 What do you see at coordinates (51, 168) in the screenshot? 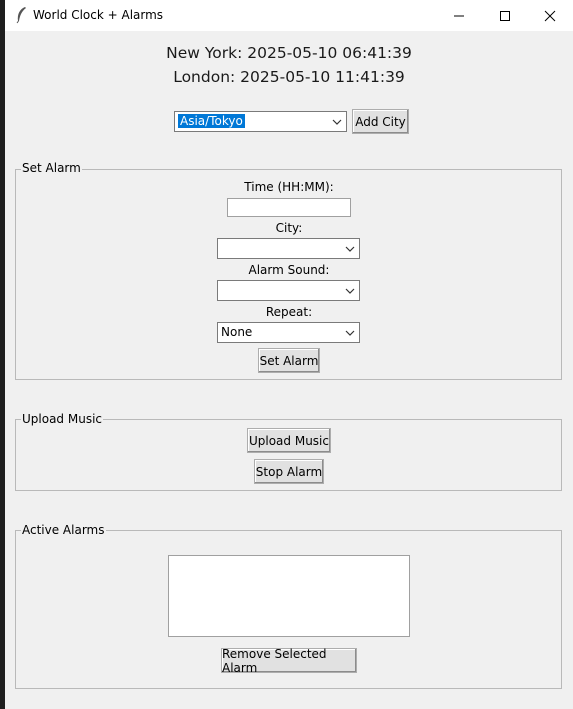
I see `set-alarm-legend: Set Alarm` at bounding box center [51, 168].